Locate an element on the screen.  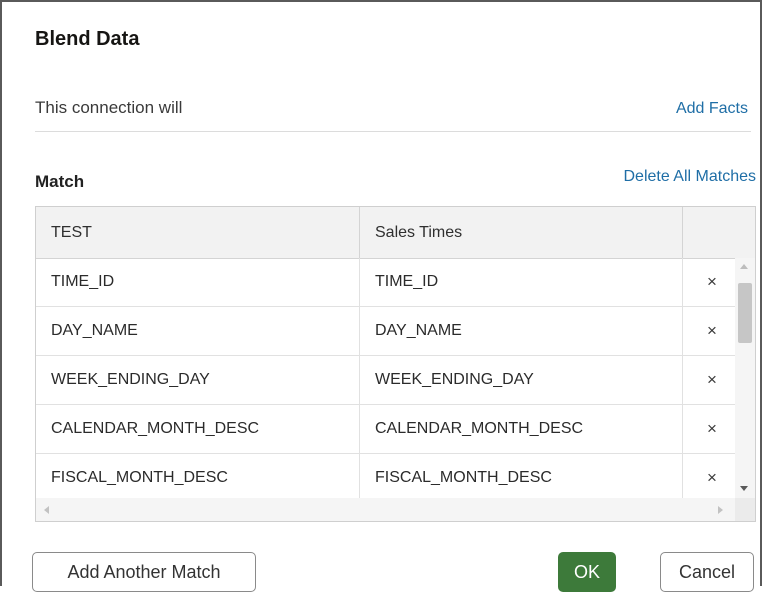
delete-all-matches-link: Delete All Matches is located at coordinates (689, 177).